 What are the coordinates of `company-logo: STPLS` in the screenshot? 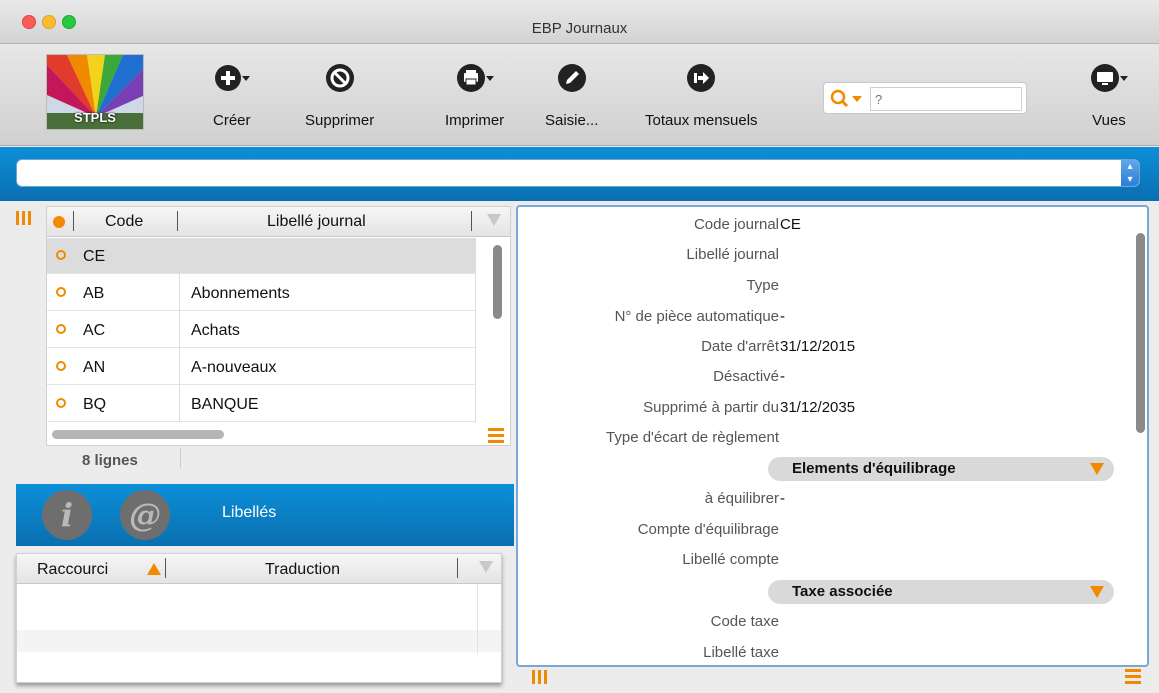 It's located at (95, 92).